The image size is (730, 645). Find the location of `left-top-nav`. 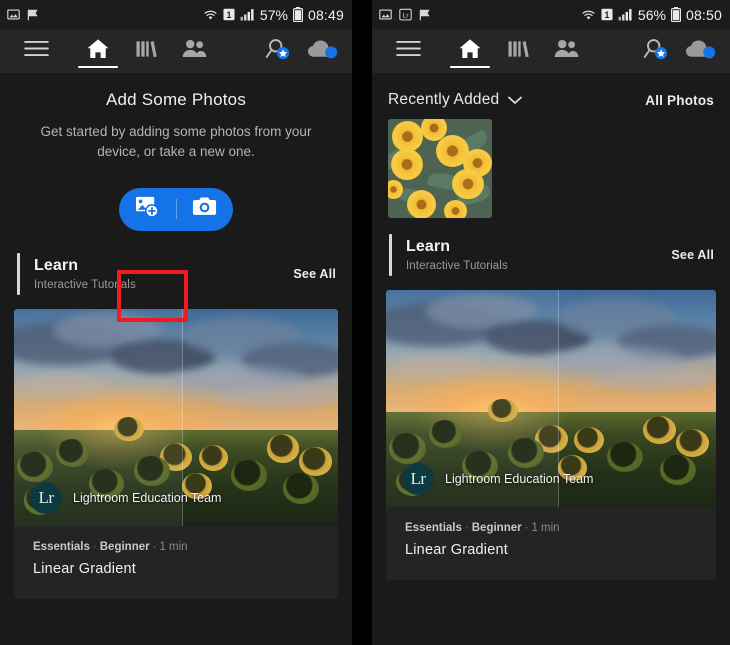

left-top-nav is located at coordinates (176, 51).